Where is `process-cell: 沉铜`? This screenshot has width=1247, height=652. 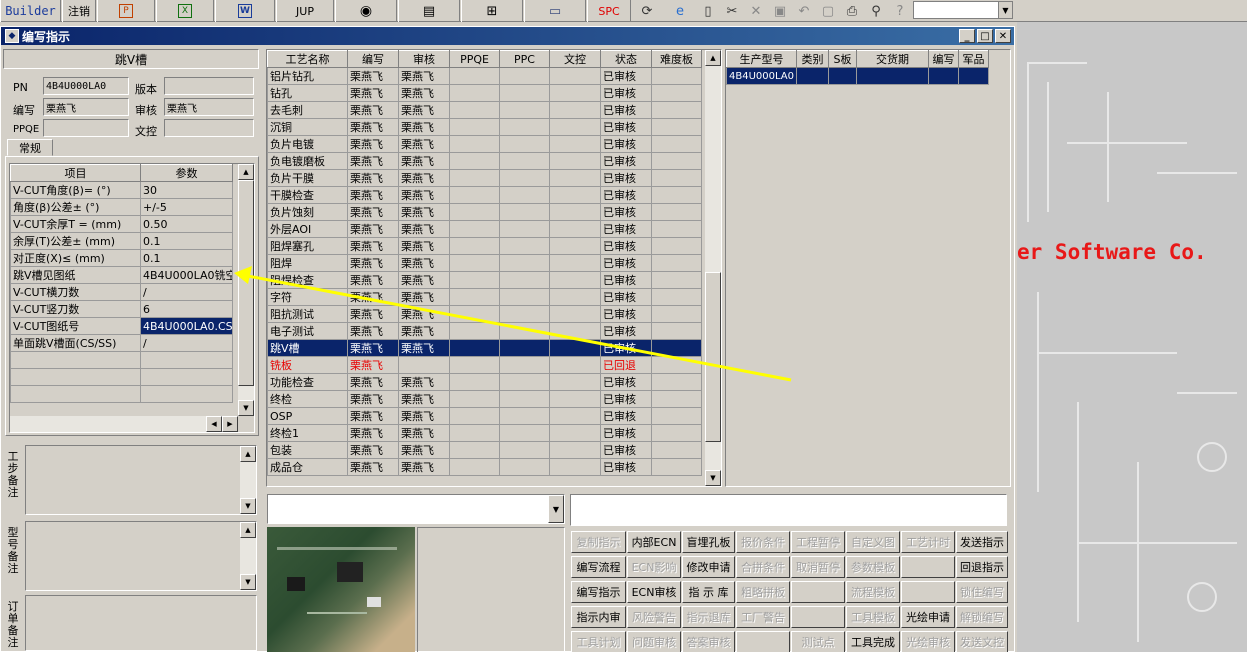
process-cell: 沉铜 is located at coordinates (307, 127).